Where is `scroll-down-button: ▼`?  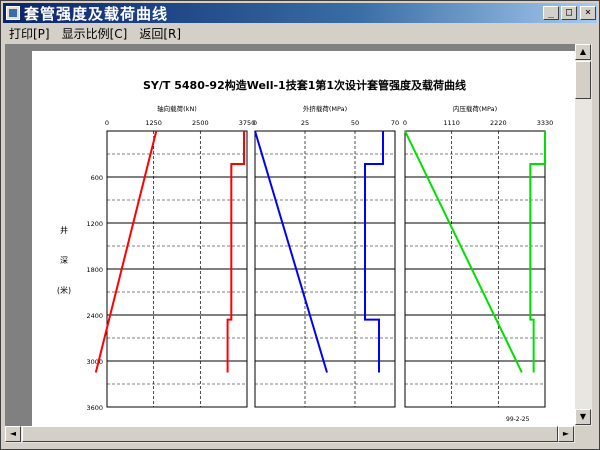
scroll-down-button: ▼ is located at coordinates (583, 417).